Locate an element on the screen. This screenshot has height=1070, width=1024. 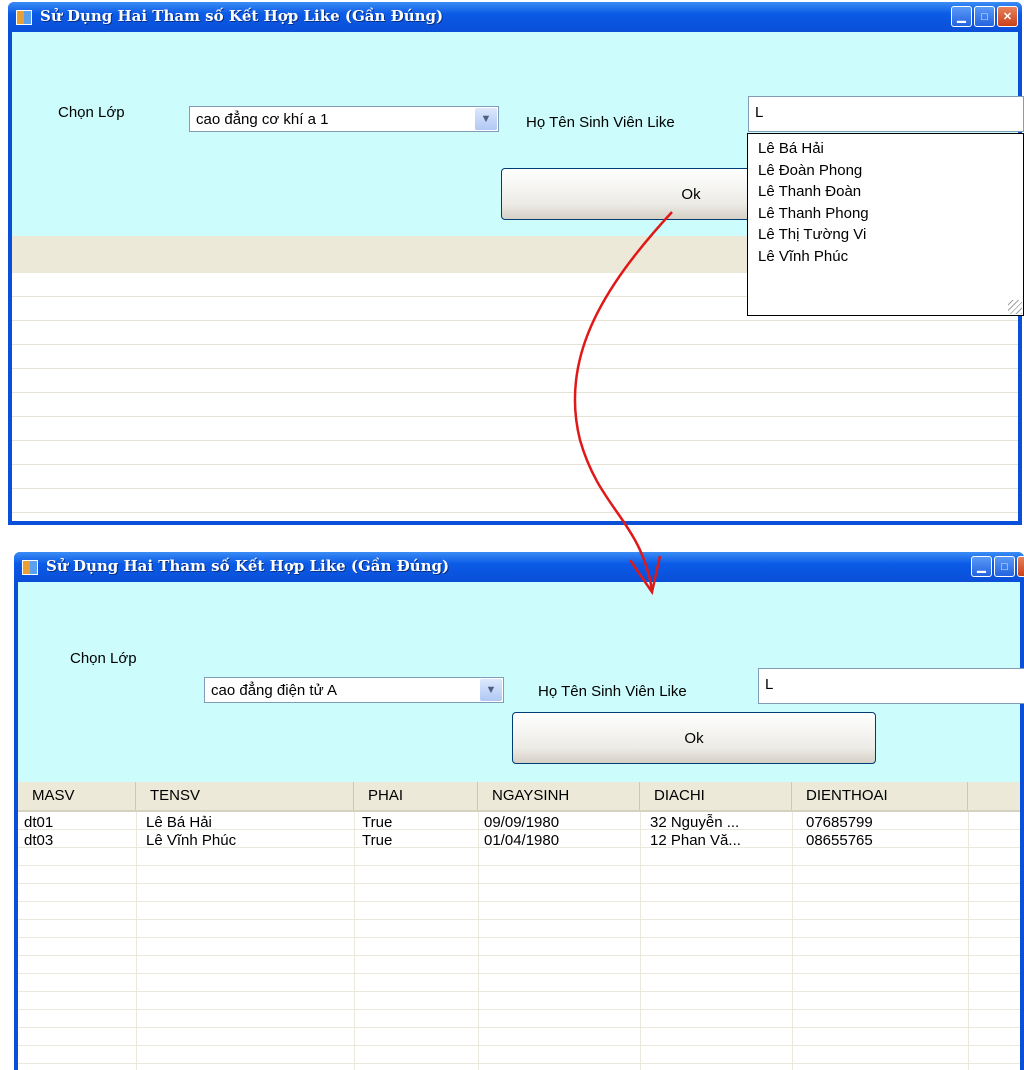
resize-grip-icon is located at coordinates (1015, 307).